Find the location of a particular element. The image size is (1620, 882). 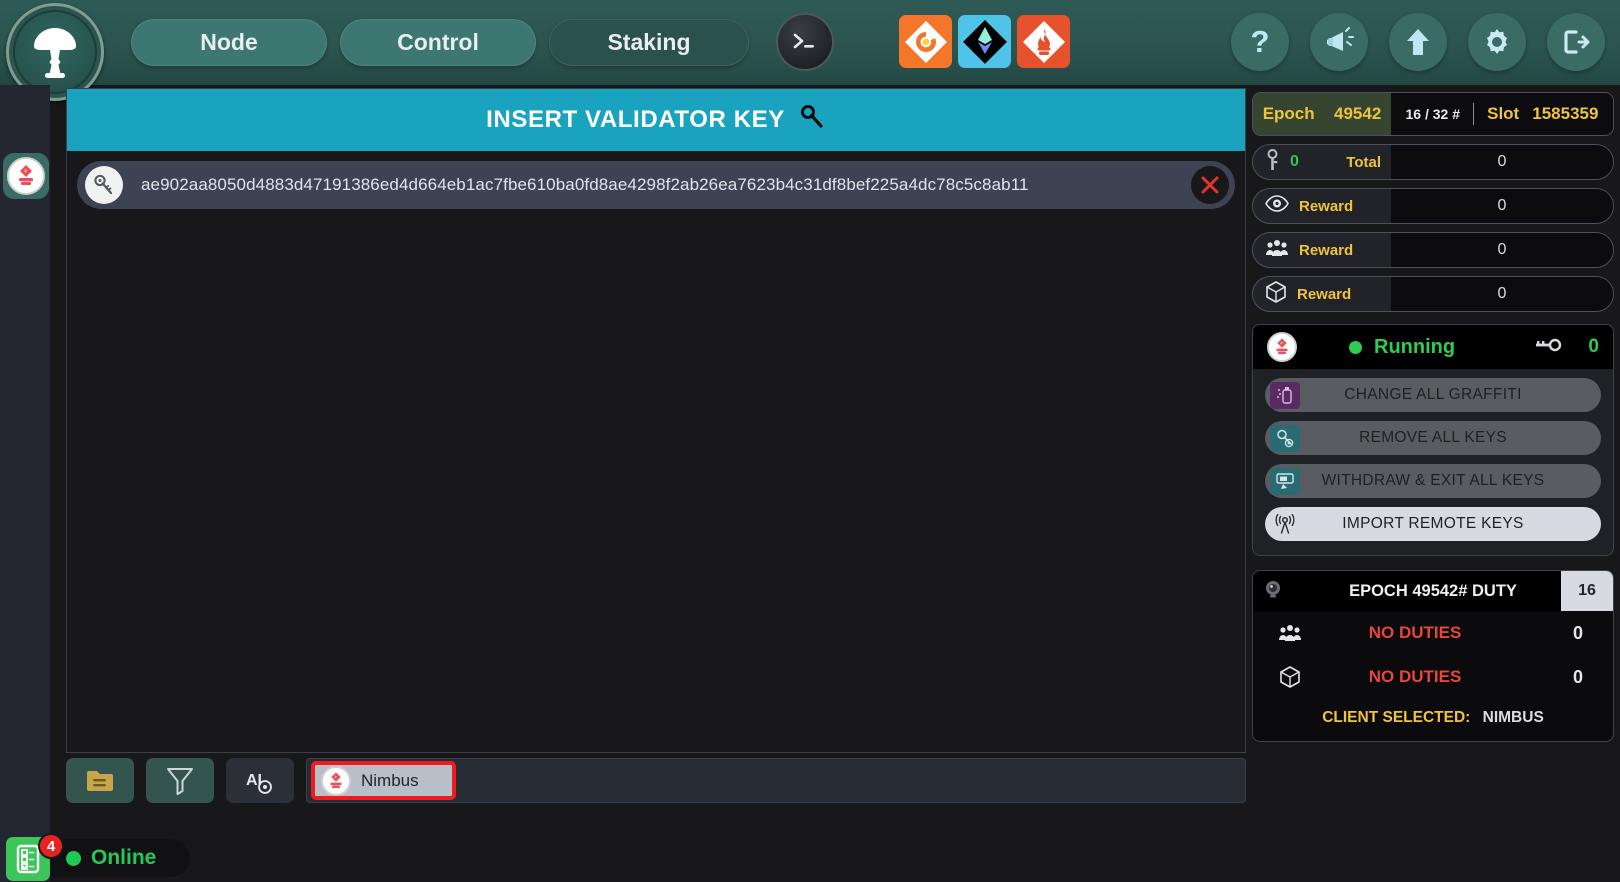

change-all-graffiti-label: CHANGE ALL GRAFFITI is located at coordinates (1433, 394).